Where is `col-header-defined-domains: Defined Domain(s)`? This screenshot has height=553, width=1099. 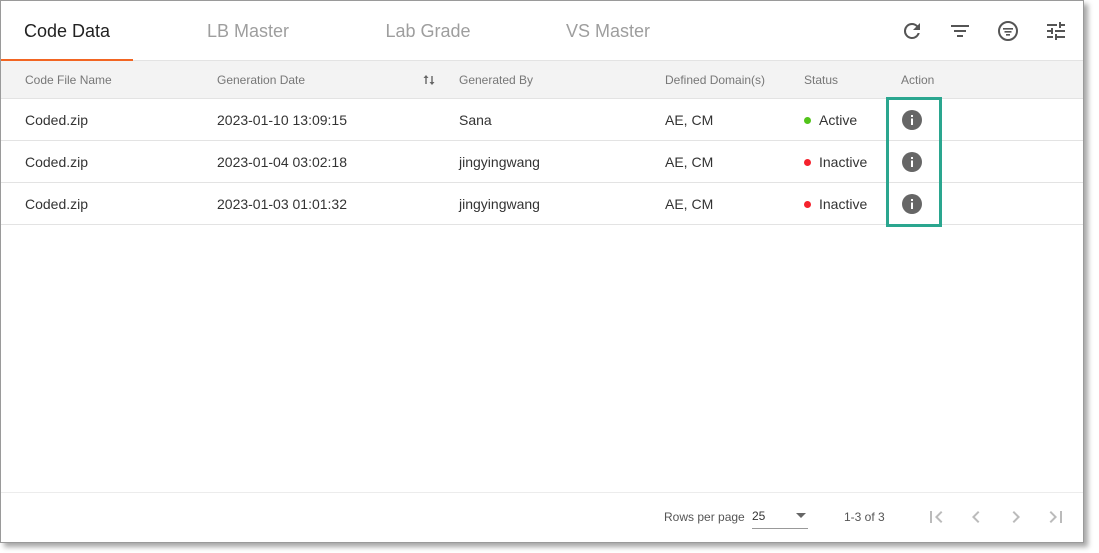 col-header-defined-domains: Defined Domain(s) is located at coordinates (715, 80).